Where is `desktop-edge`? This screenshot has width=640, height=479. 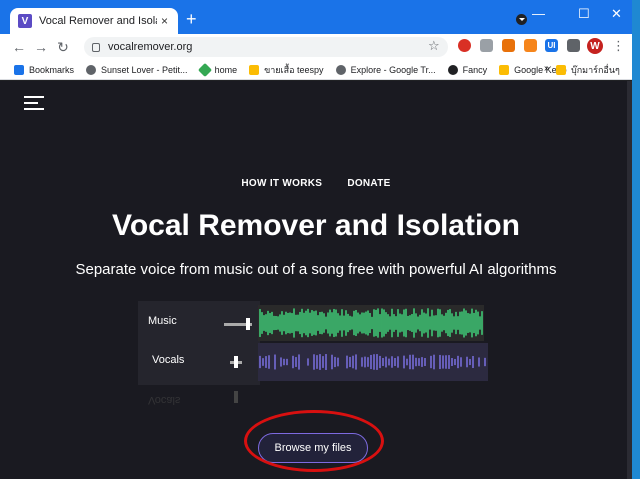 desktop-edge is located at coordinates (636, 239).